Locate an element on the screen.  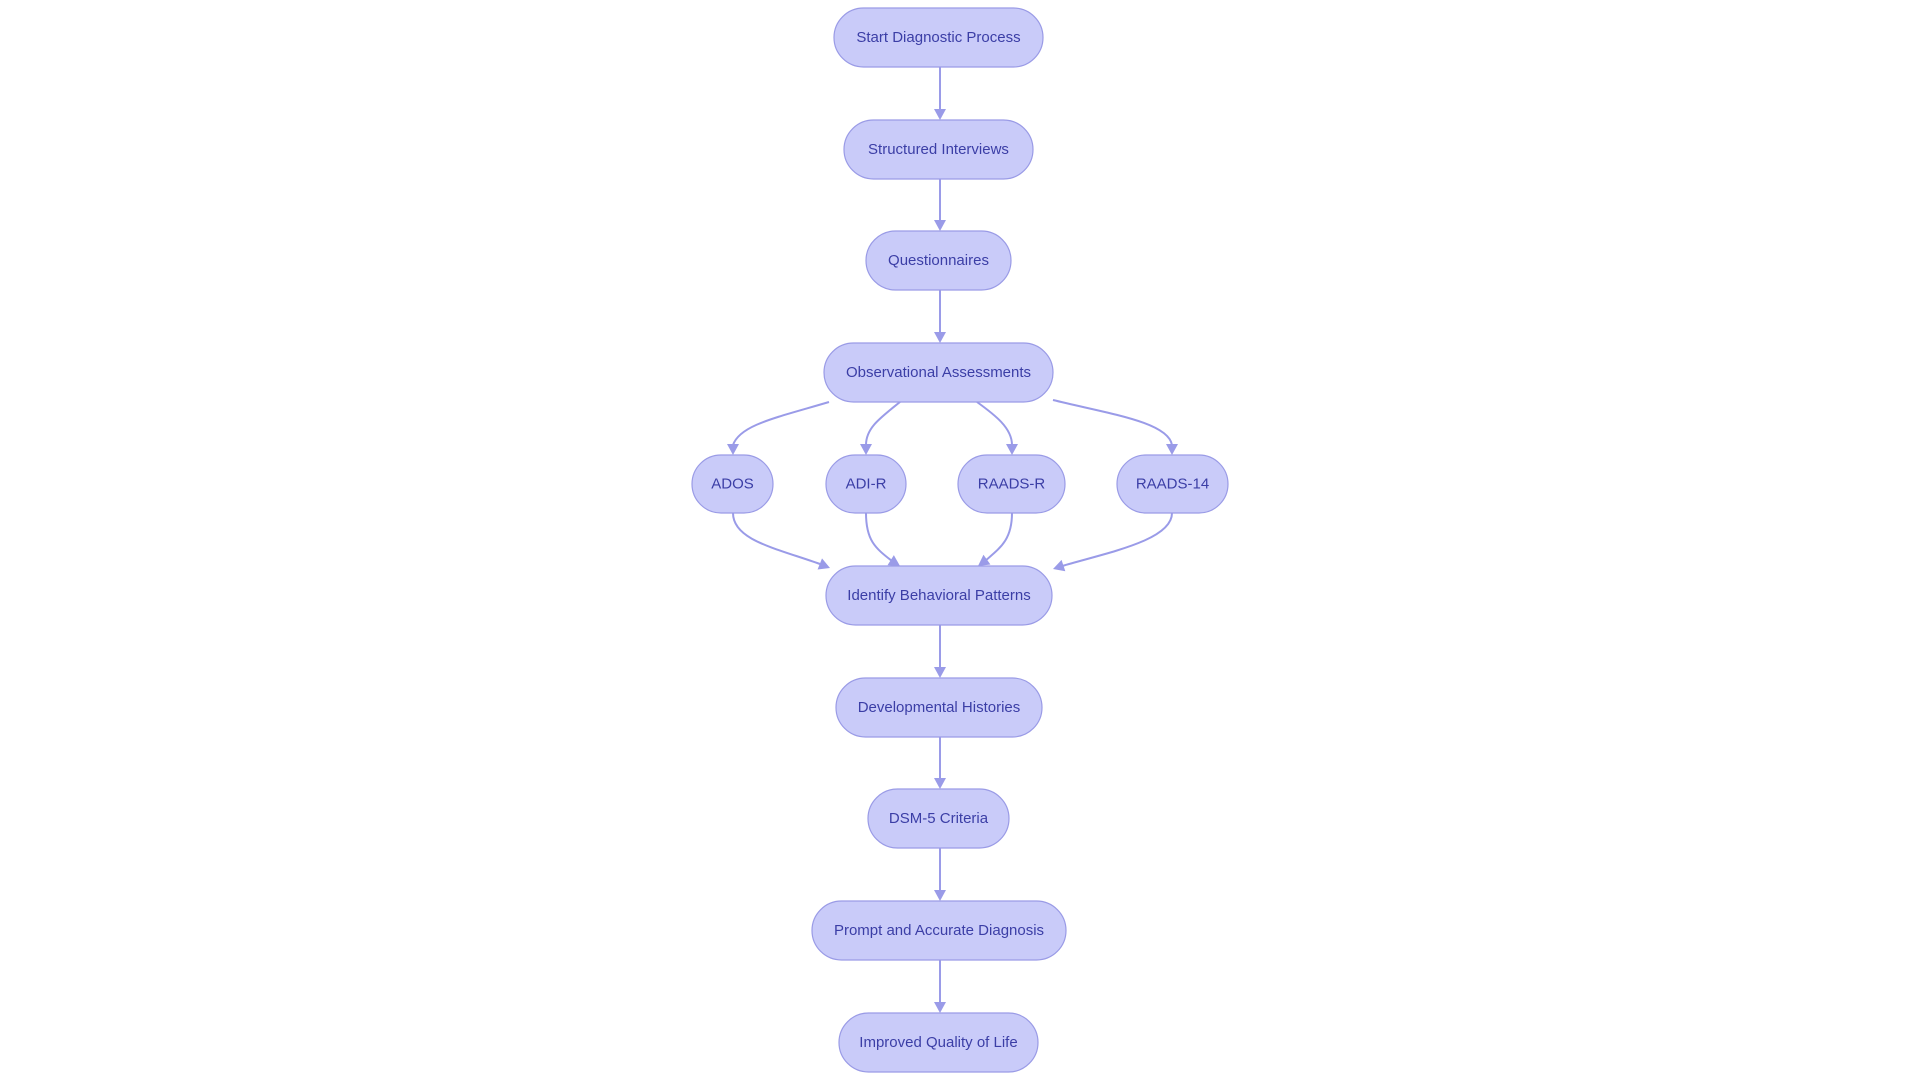
node-dsm5: DSM-5 Criteria is located at coordinates (938, 818).